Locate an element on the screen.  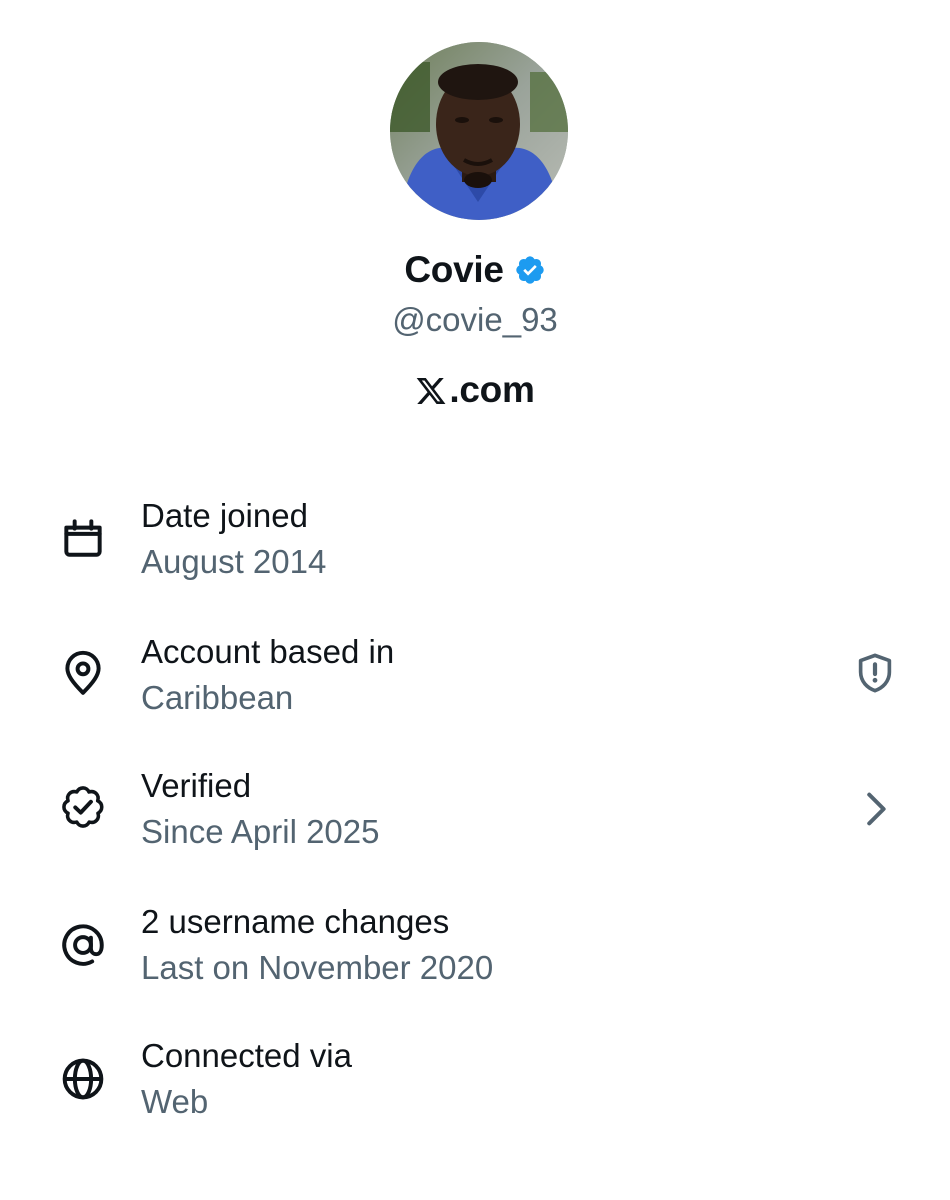
connected-via-row: Connected via Web is located at coordinates (475, 1089).